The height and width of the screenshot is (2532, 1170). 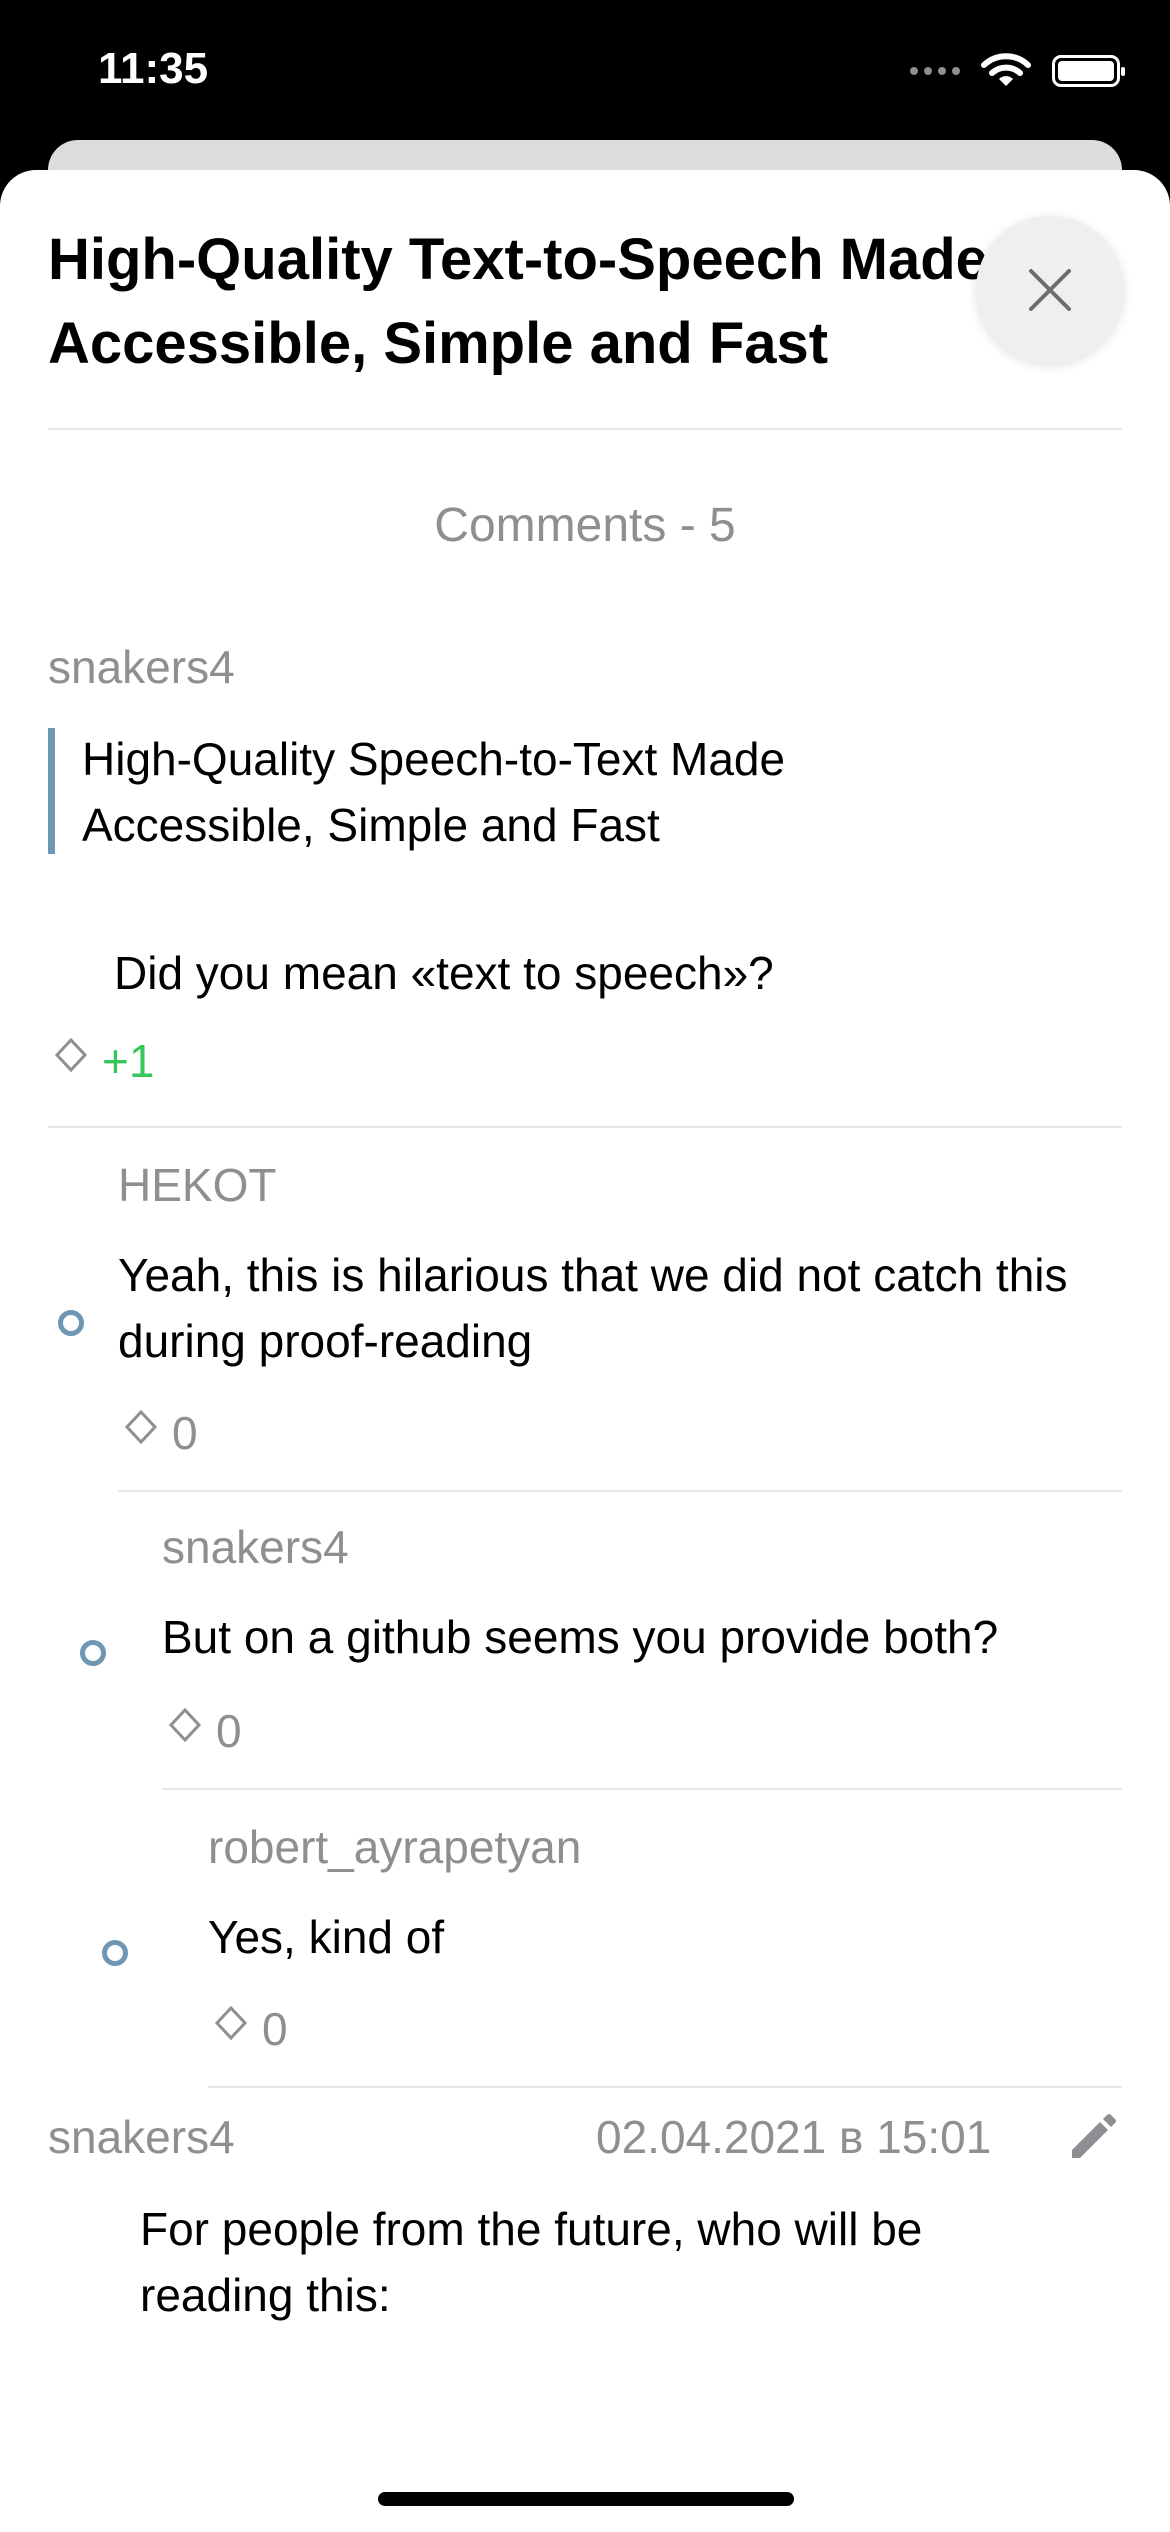 What do you see at coordinates (935, 71) in the screenshot?
I see `cellular-signal-icon` at bounding box center [935, 71].